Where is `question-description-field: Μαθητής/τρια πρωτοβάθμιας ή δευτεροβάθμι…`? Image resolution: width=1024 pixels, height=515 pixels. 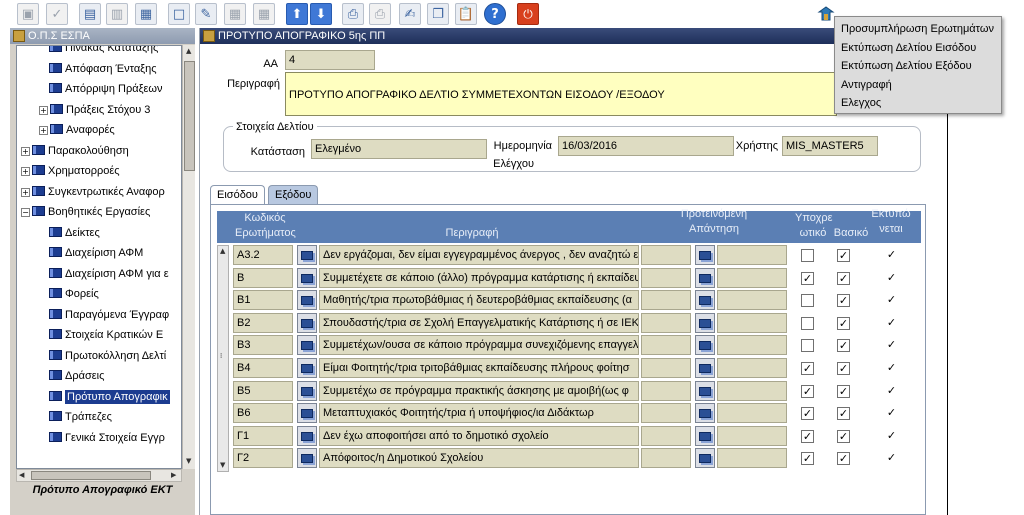
question-description-field: Μαθητής/τρια πρωτοβάθμιας ή δευτεροβάθμι… is located at coordinates (479, 300).